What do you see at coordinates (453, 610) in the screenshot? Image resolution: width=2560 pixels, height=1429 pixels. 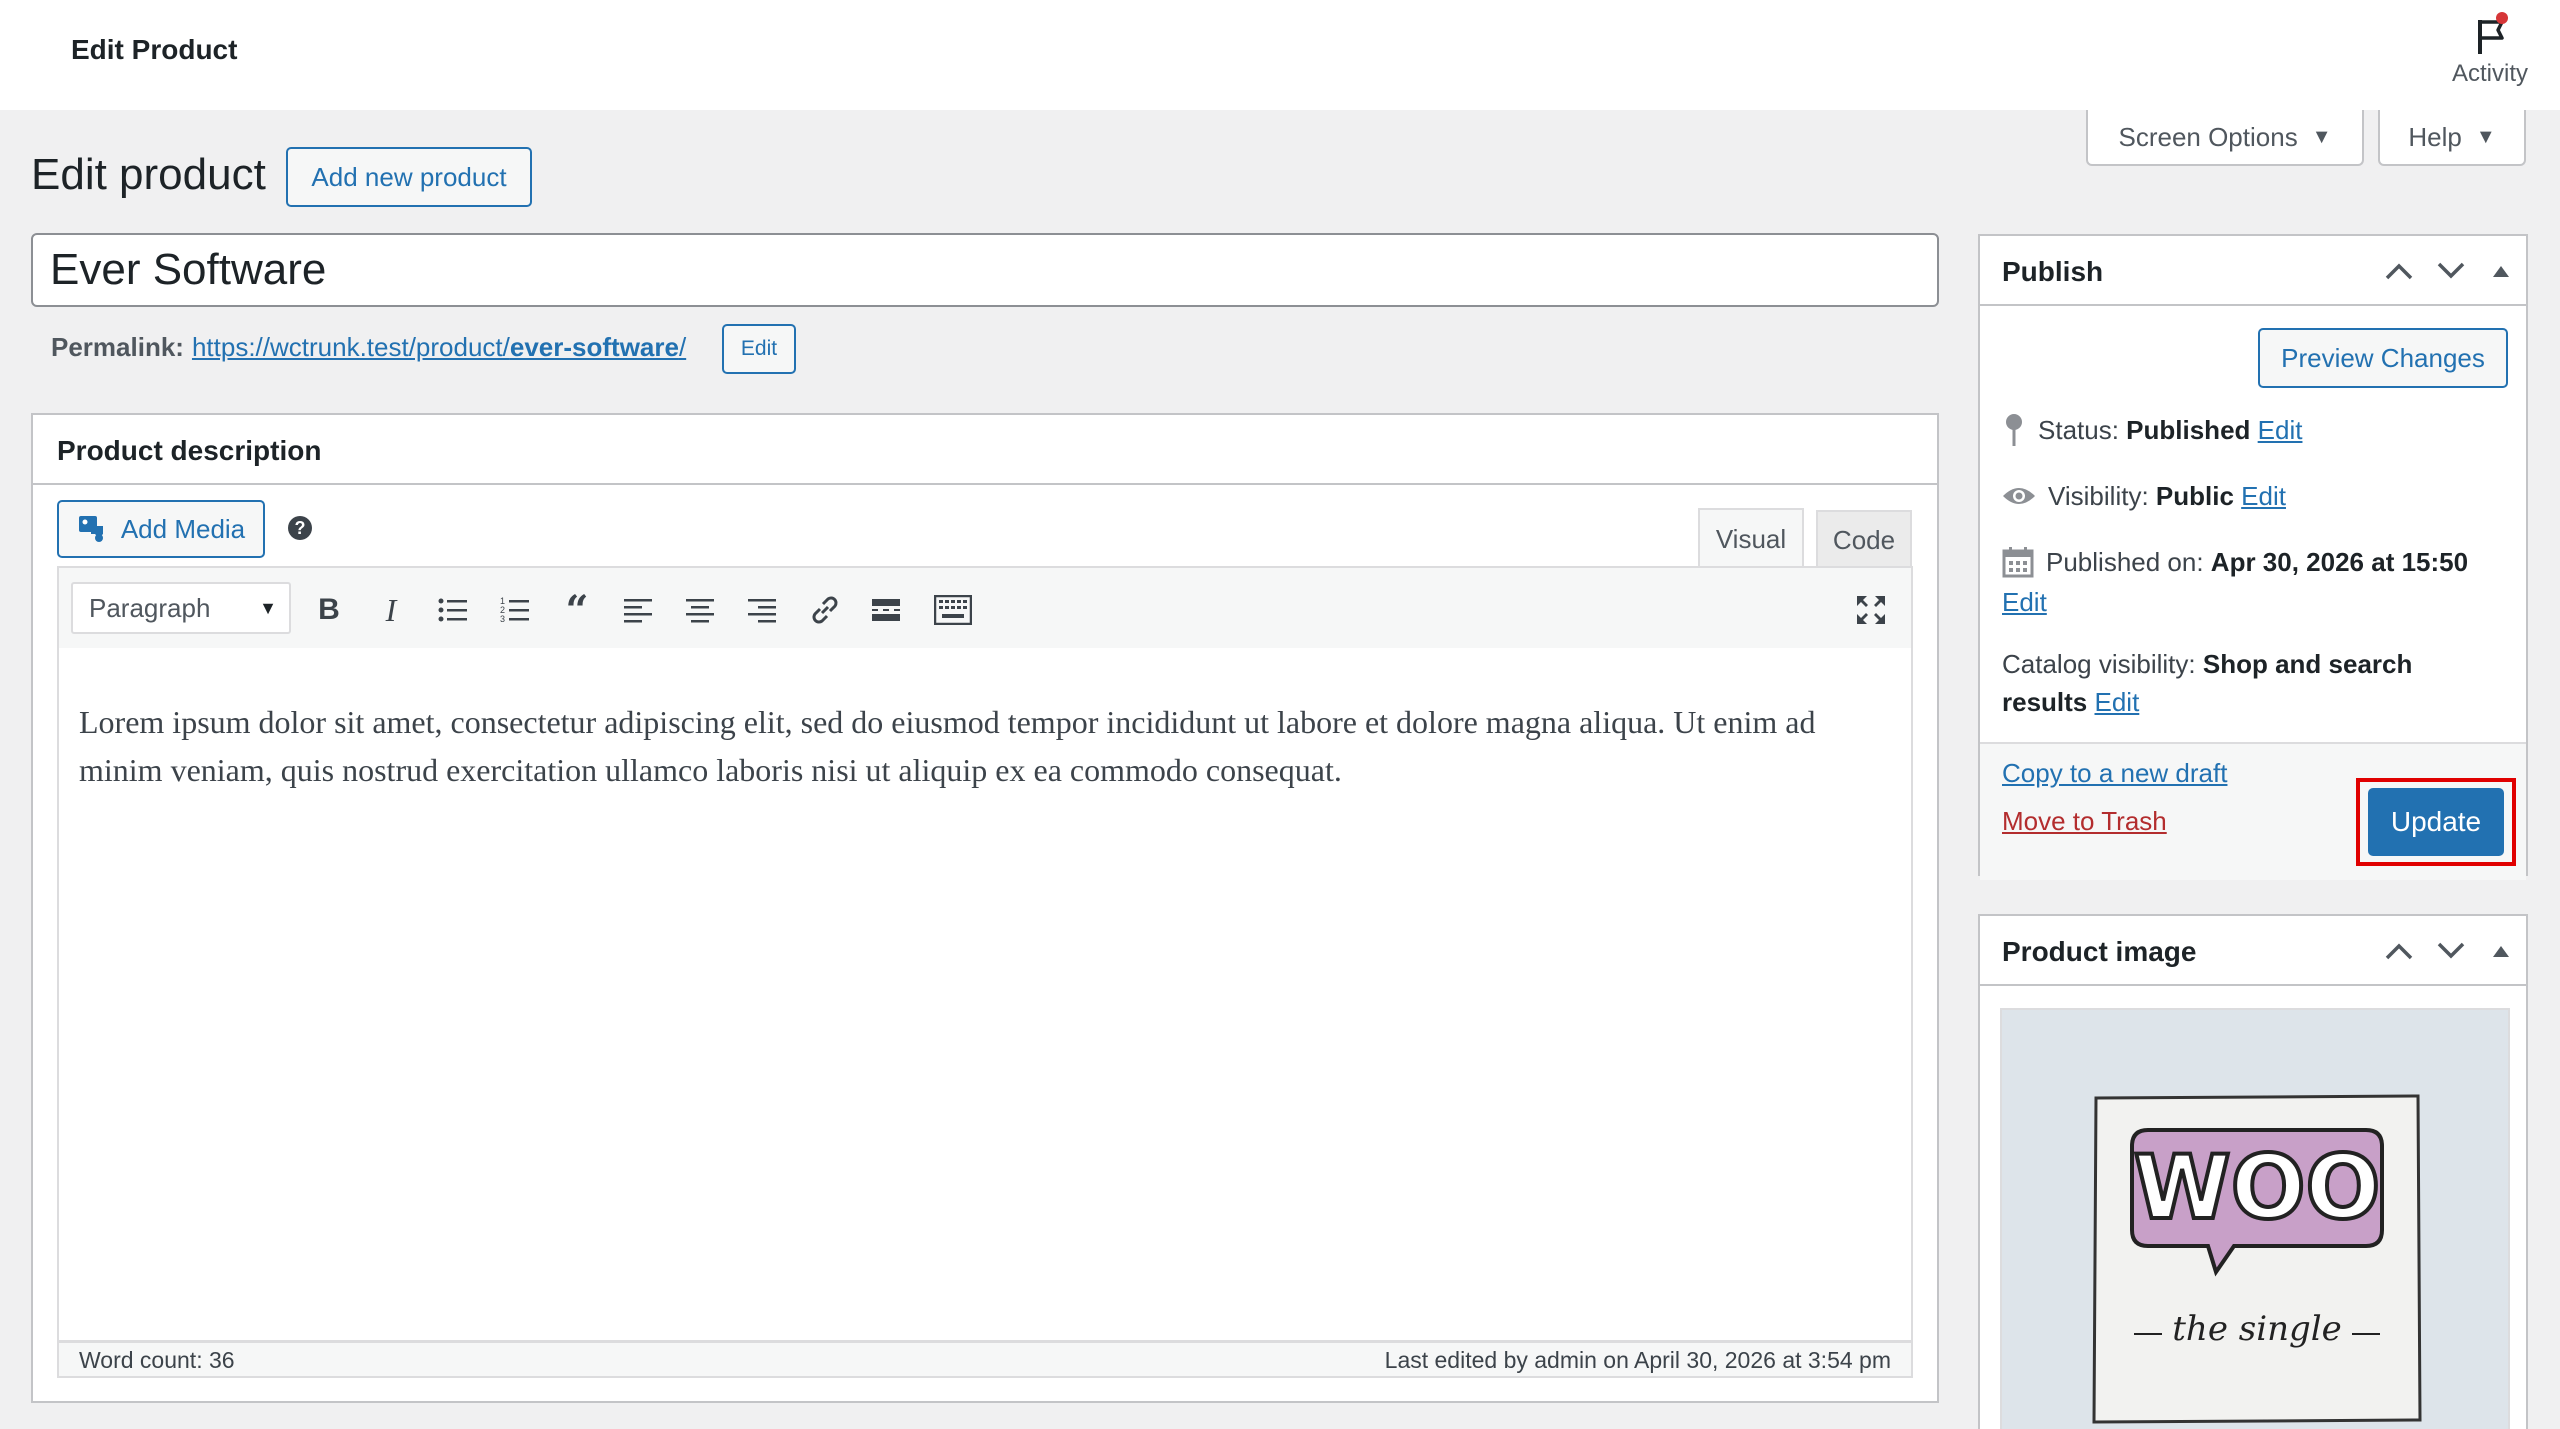 I see `bullet-list-icon` at bounding box center [453, 610].